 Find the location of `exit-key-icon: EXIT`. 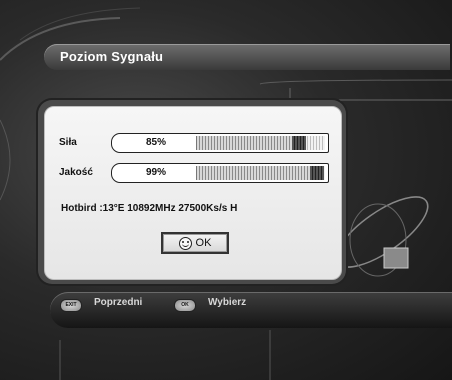

exit-key-icon: EXIT is located at coordinates (71, 305).